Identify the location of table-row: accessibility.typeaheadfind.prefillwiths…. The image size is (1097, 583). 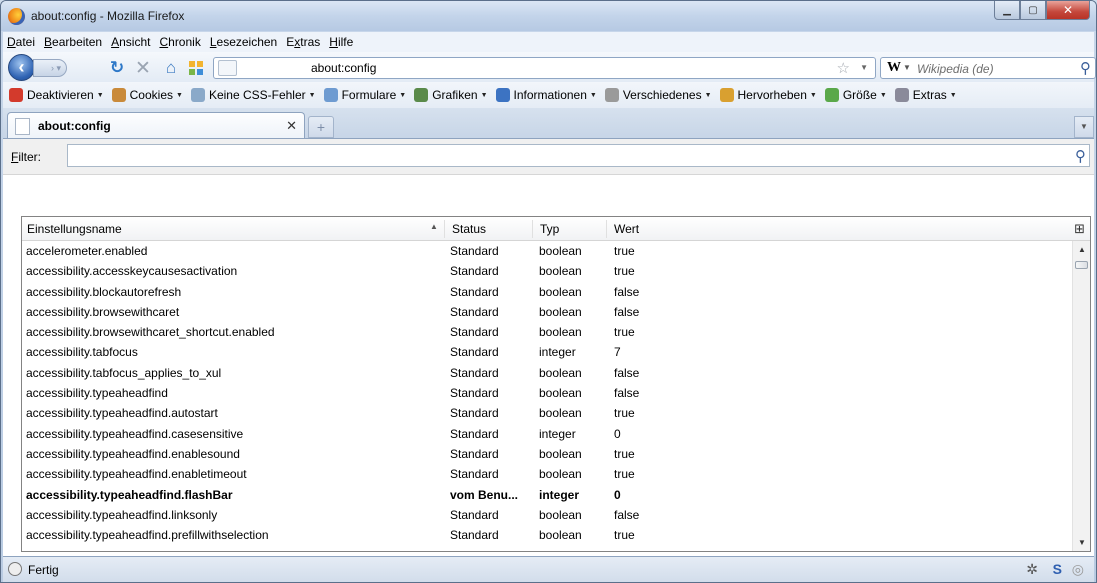
(547, 535).